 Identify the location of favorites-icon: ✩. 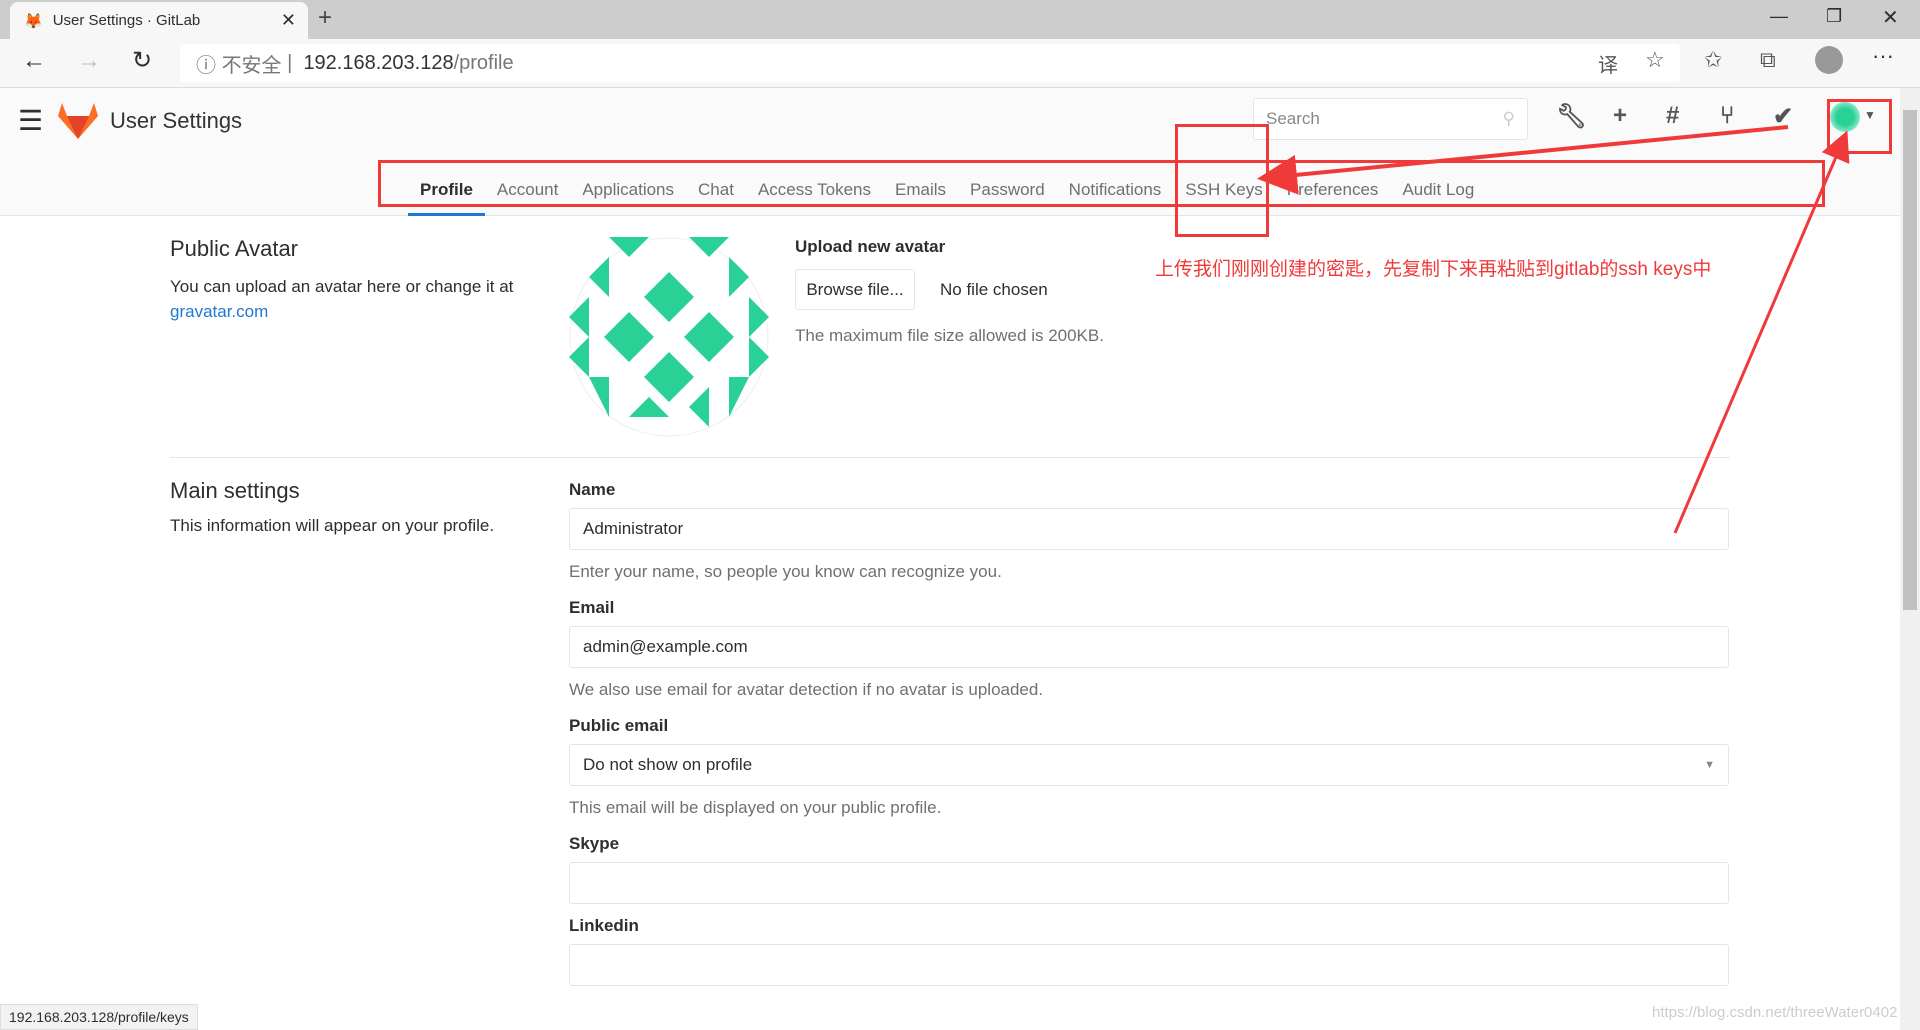
(1713, 60).